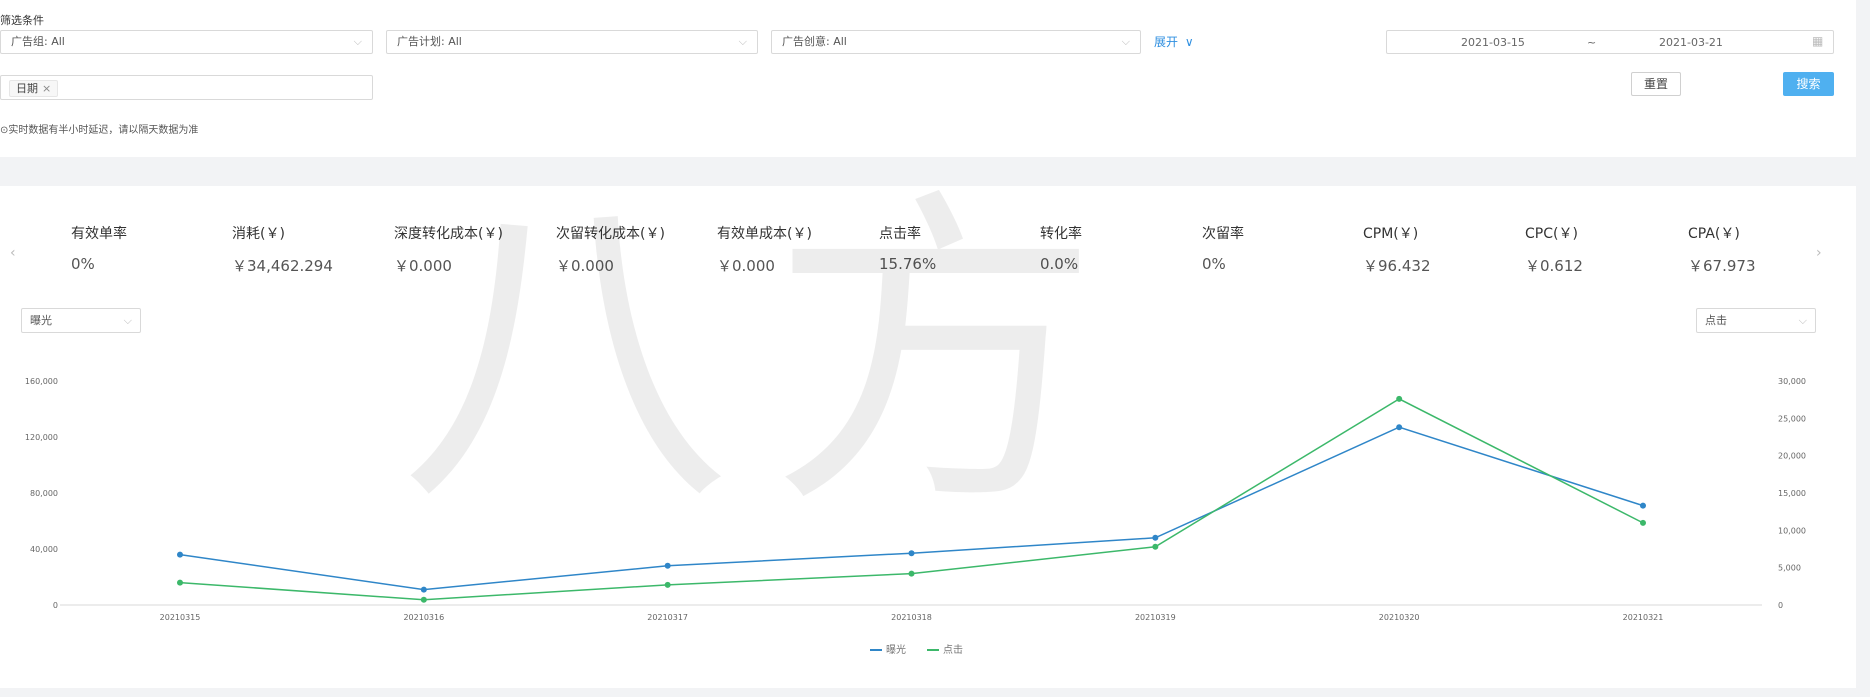  What do you see at coordinates (1643, 617) in the screenshot?
I see `x-tick-label: 20210321` at bounding box center [1643, 617].